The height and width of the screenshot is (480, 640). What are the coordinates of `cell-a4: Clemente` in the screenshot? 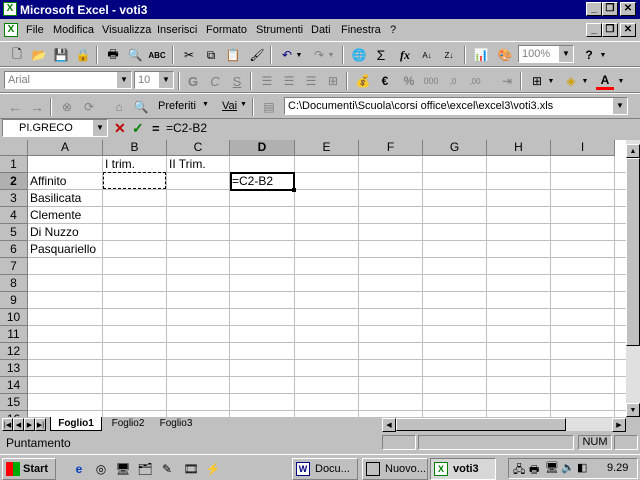 It's located at (54, 215).